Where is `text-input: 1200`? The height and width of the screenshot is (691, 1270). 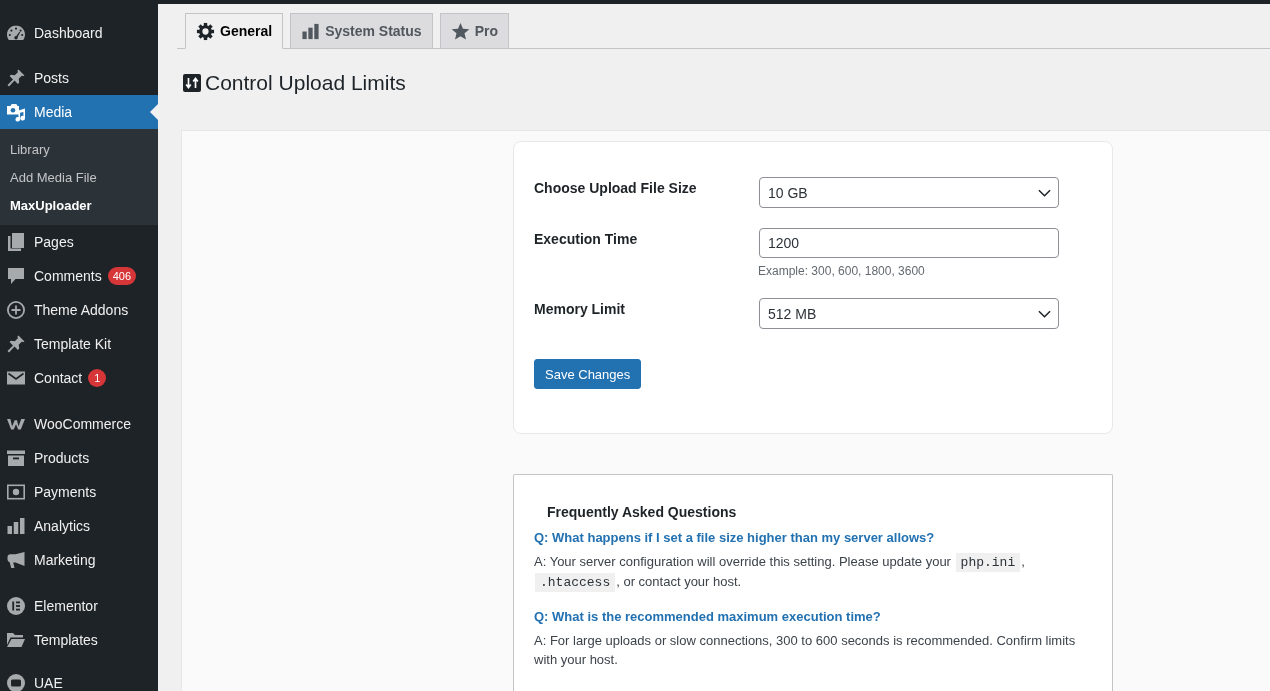 text-input: 1200 is located at coordinates (909, 243).